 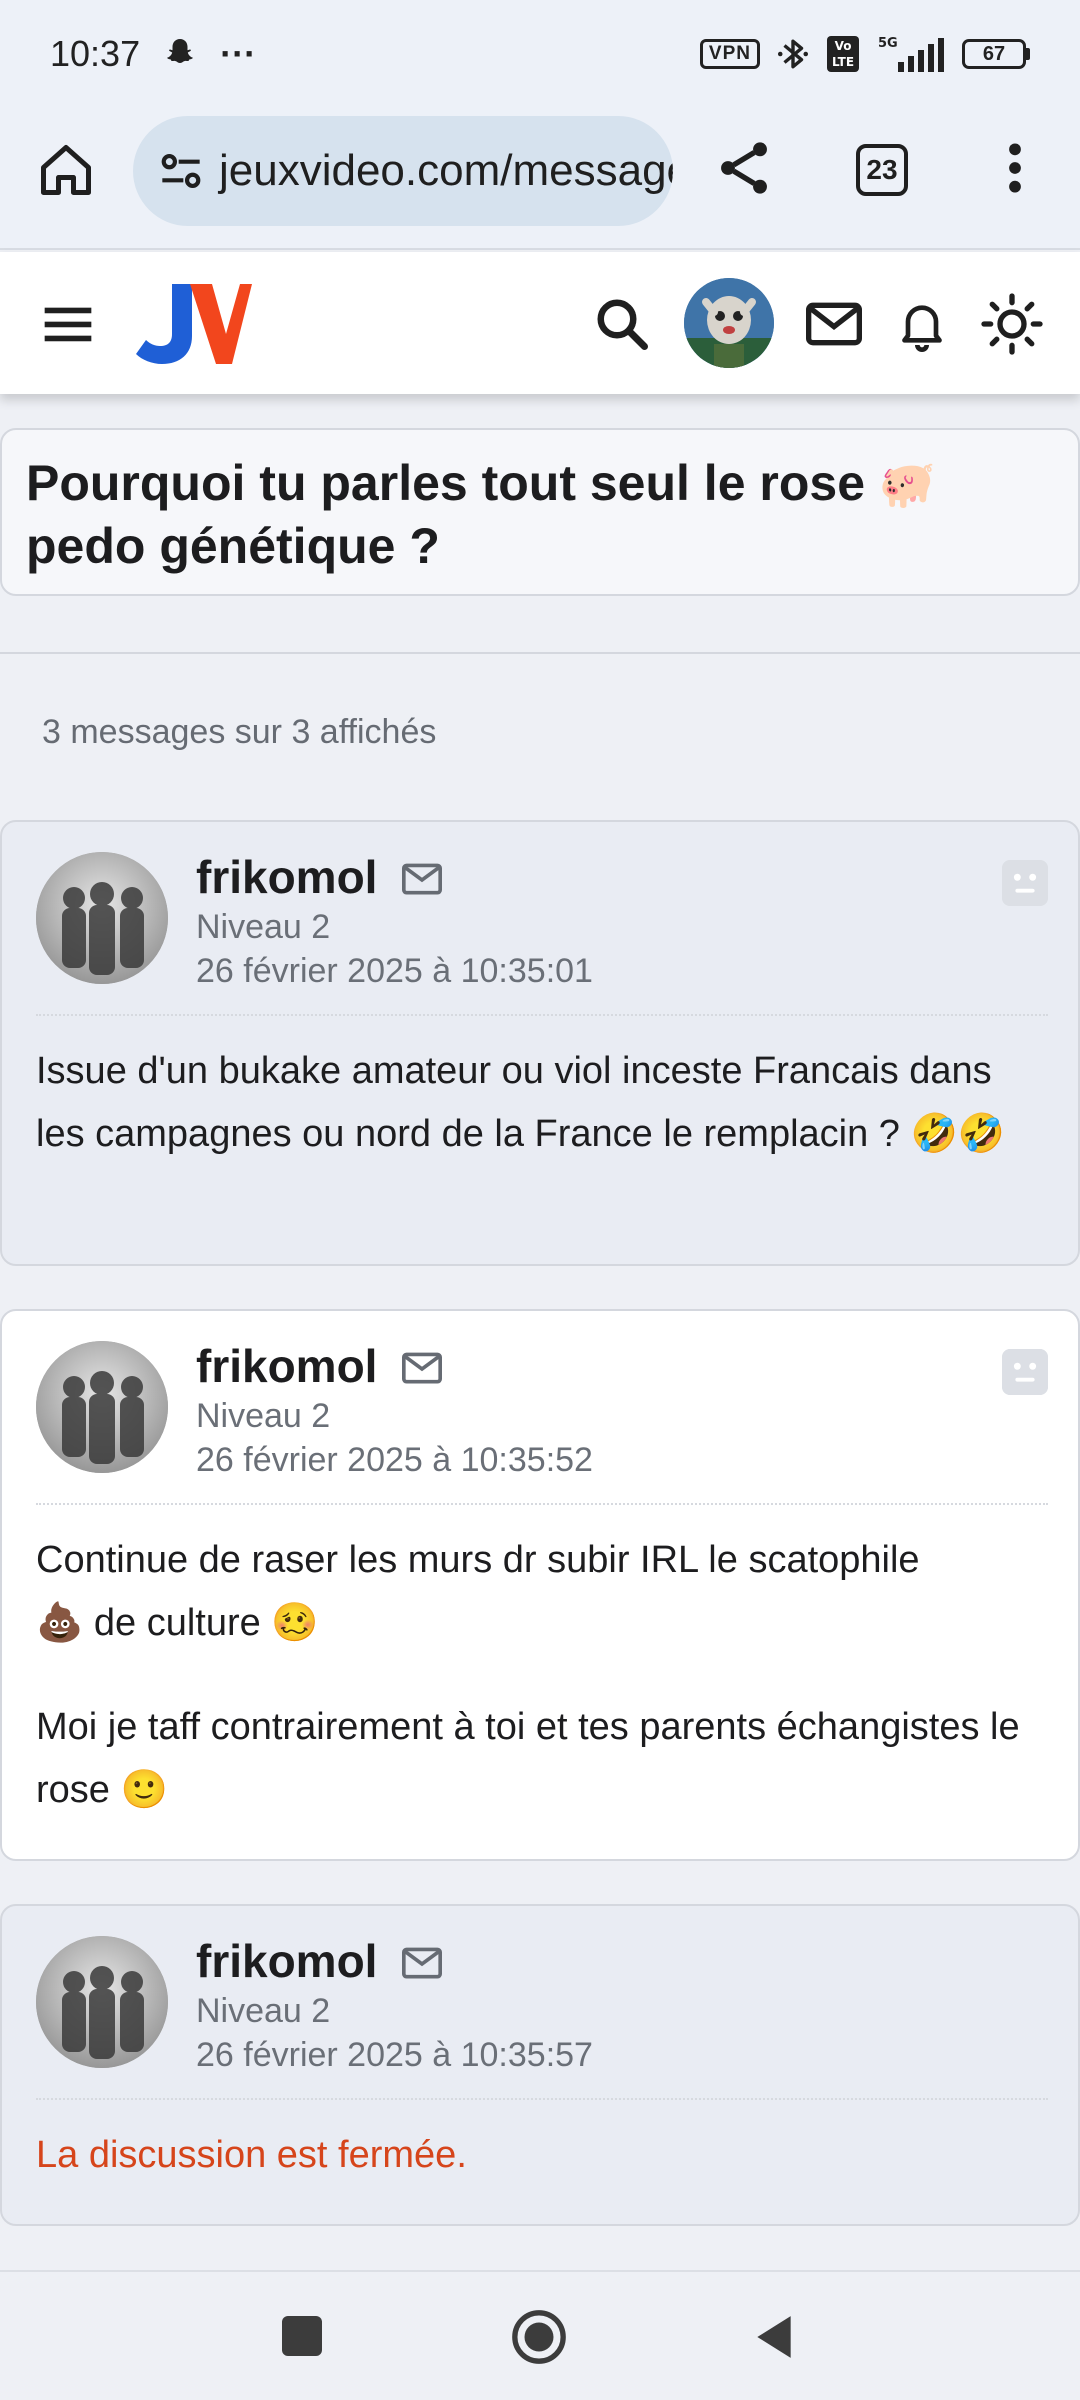 What do you see at coordinates (843, 54) in the screenshot?
I see `volte-icon: Vo LTE` at bounding box center [843, 54].